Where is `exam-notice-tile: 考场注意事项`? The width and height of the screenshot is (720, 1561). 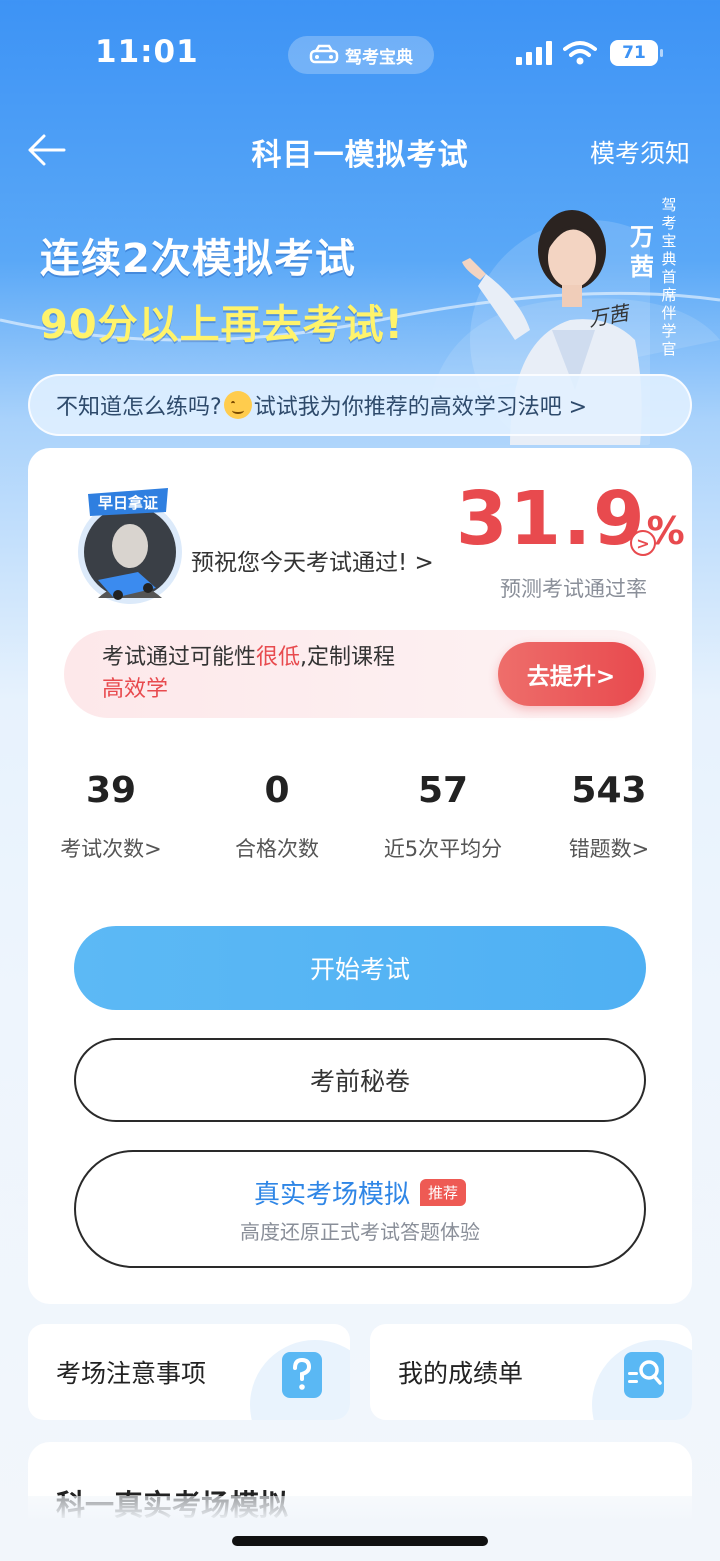 exam-notice-tile: 考场注意事项 is located at coordinates (189, 1372).